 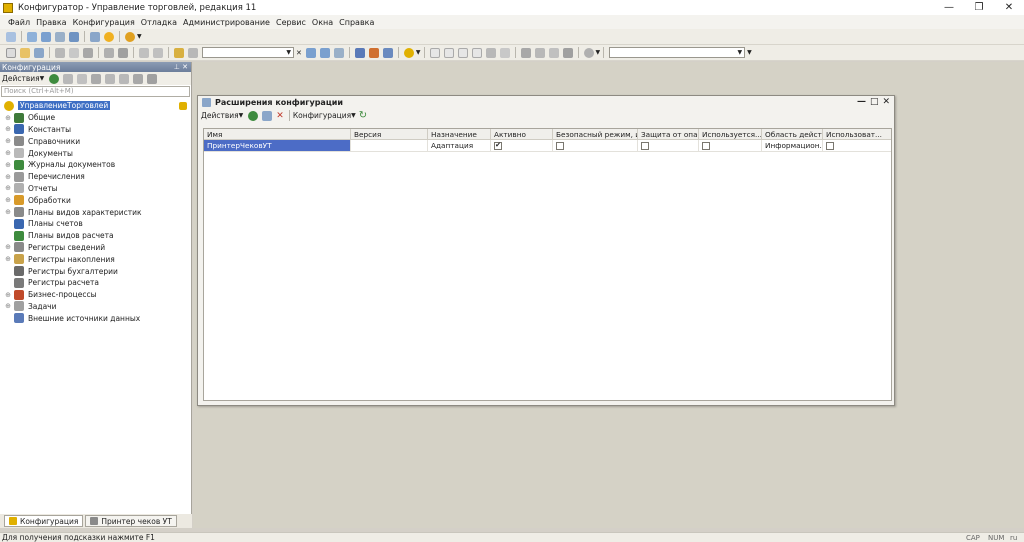 What do you see at coordinates (95, 318) in the screenshot?
I see `tree-item: Внешние источники данных` at bounding box center [95, 318].